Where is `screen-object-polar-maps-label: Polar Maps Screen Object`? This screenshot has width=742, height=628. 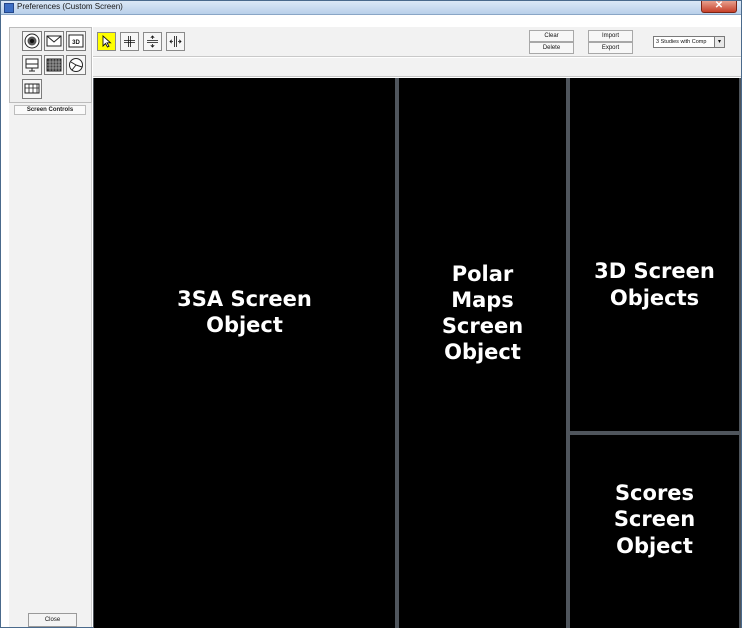
screen-object-polar-maps-label: Polar Maps Screen Object is located at coordinates (482, 313).